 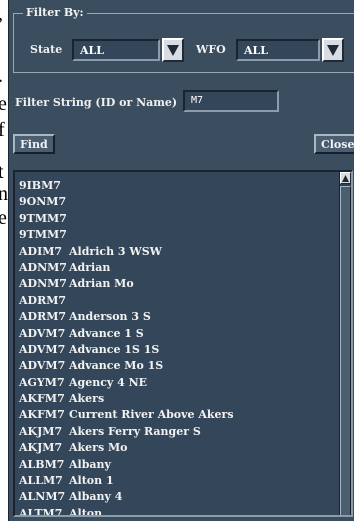 I want to click on station-name: Akers, so click(x=87, y=399).